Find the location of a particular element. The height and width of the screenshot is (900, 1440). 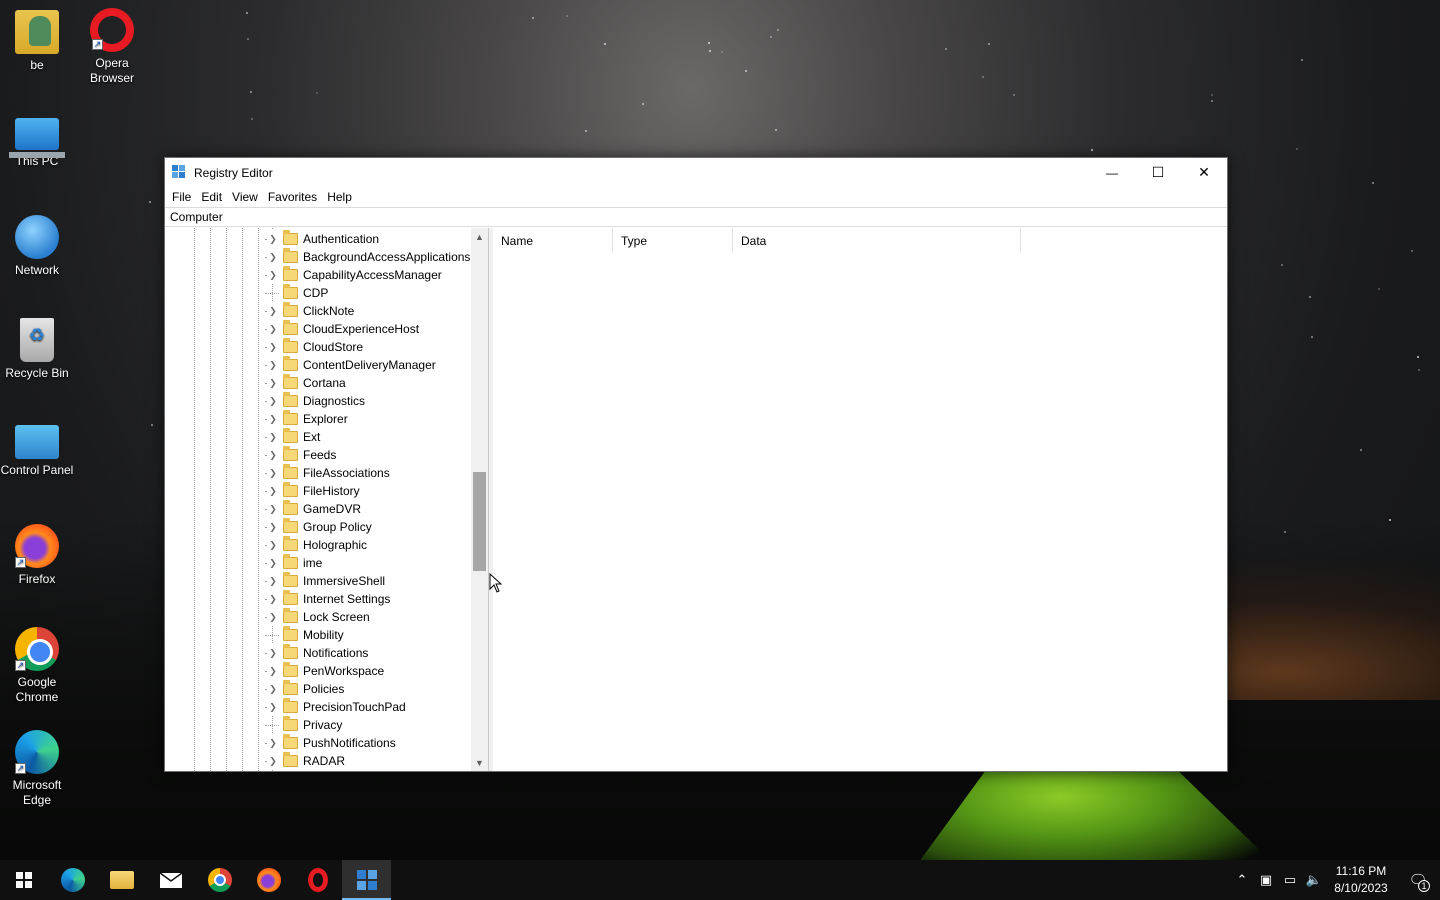

tree-item: ❯ Feeds is located at coordinates (368, 455).